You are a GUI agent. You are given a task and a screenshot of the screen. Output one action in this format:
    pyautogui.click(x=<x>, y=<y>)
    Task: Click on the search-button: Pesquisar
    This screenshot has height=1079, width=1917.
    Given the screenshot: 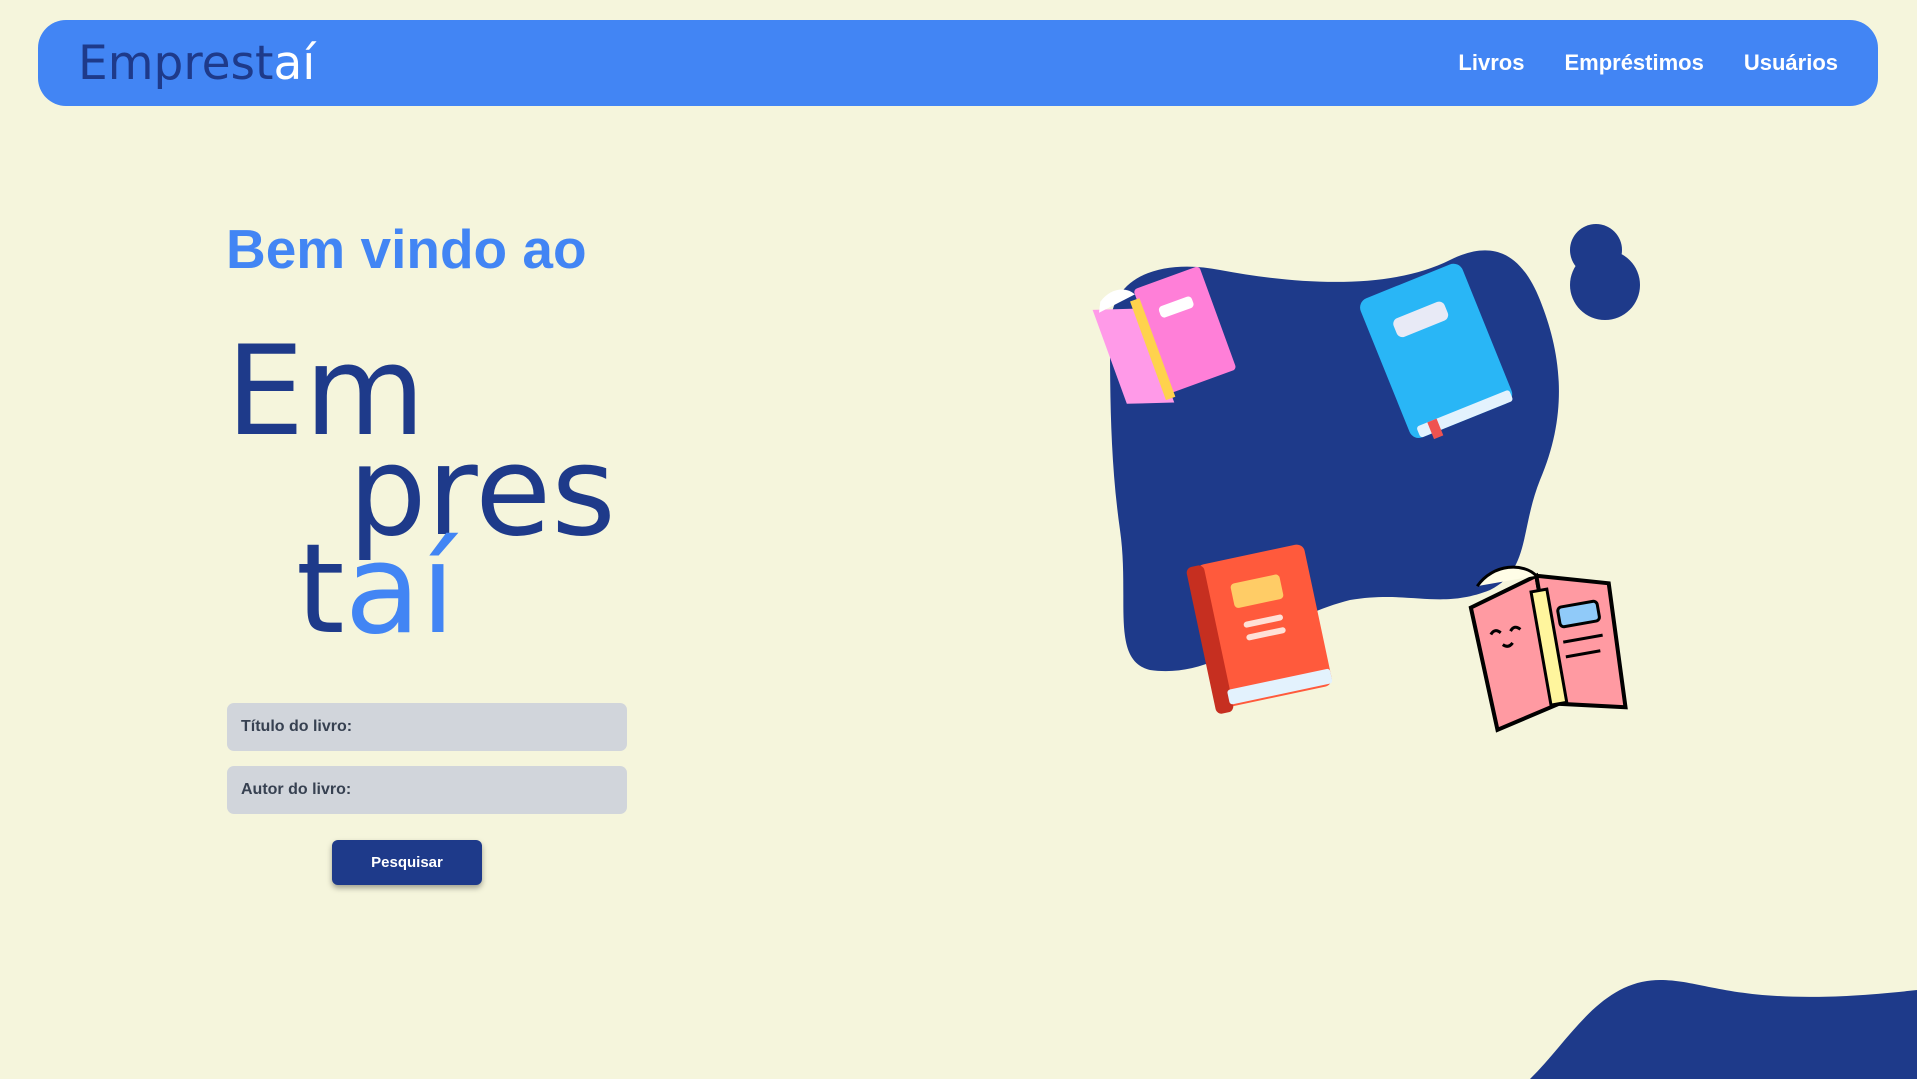 What is the action you would take?
    pyautogui.click(x=407, y=862)
    